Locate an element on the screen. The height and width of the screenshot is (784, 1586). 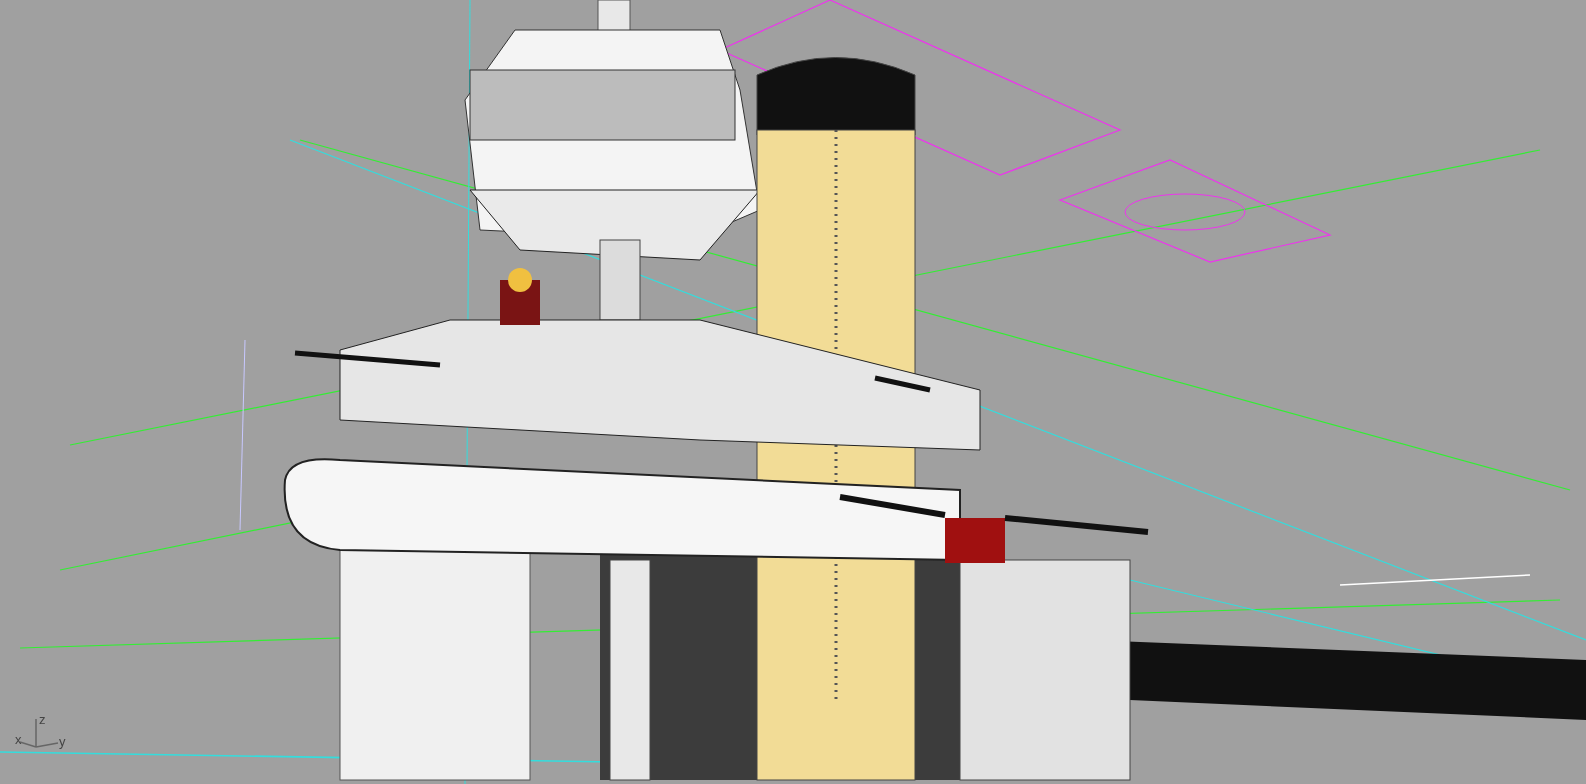
axis-icon is located at coordinates (39, 733).